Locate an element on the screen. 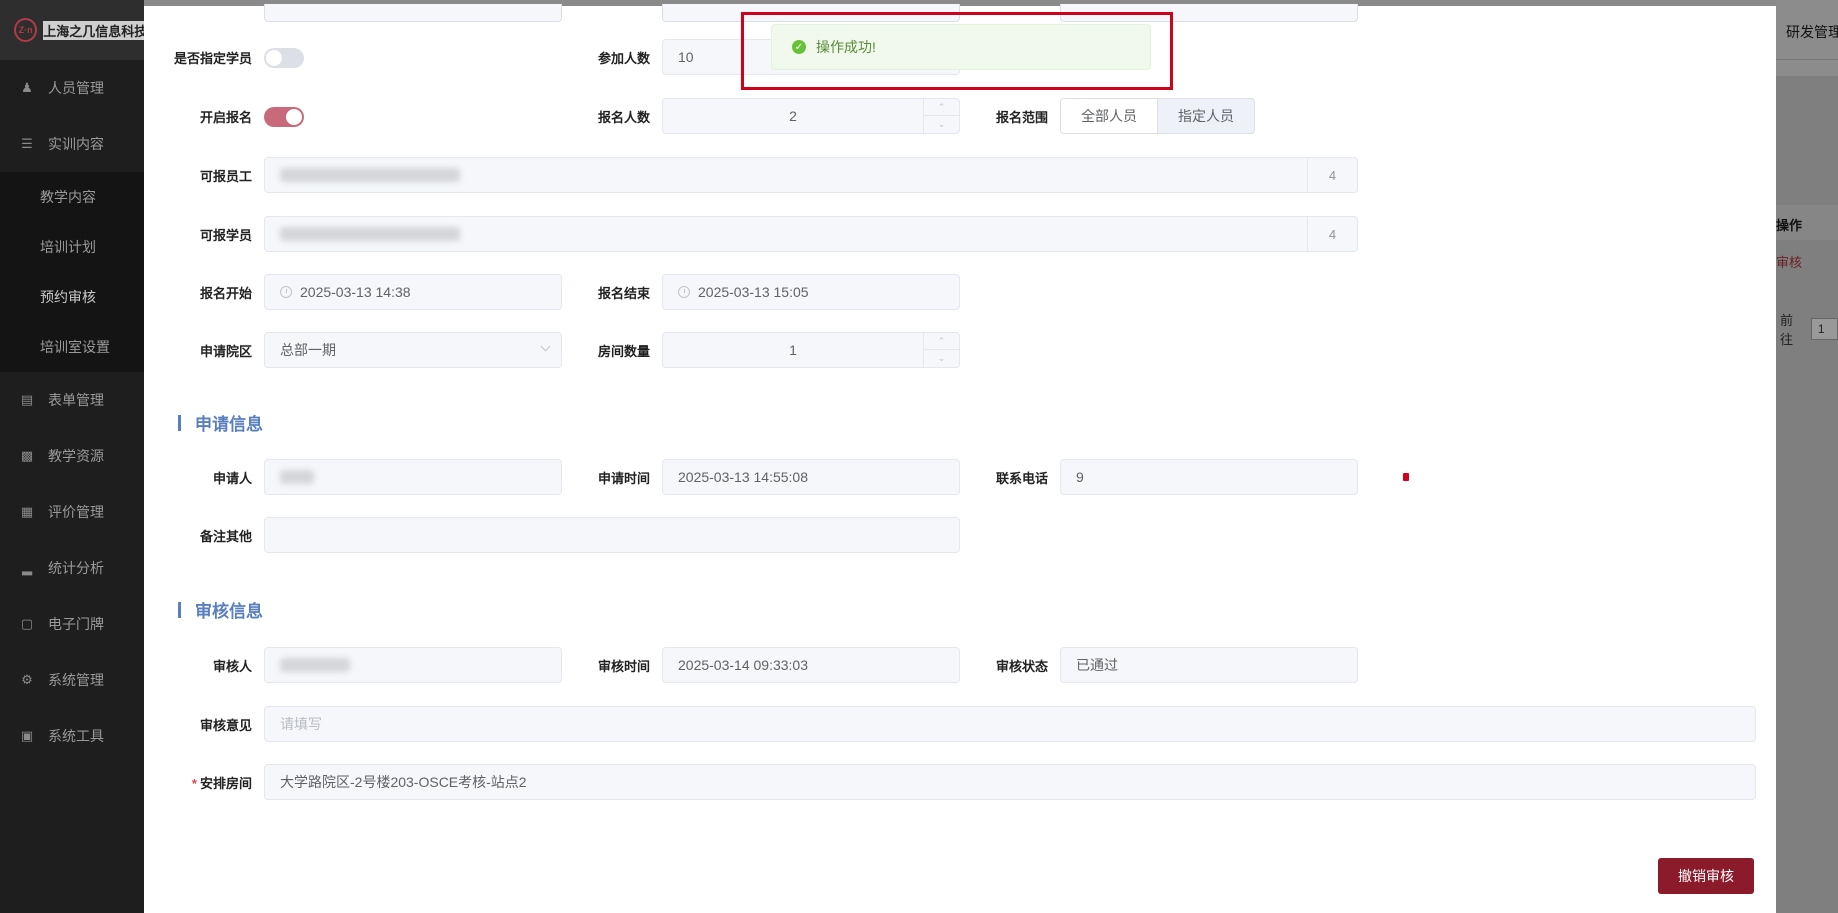 This screenshot has width=1838, height=913. submenu-item-room-settings: 培训室设置 is located at coordinates (72, 347).